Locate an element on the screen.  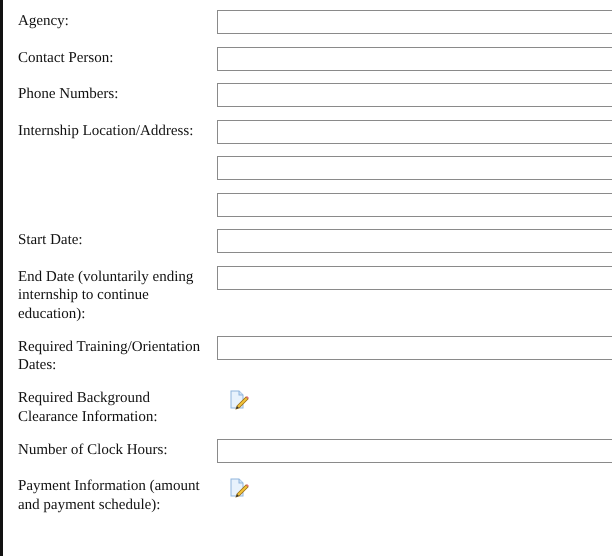
field-label: Payment Information (amount and payment schedule): is located at coordinates (109, 495).